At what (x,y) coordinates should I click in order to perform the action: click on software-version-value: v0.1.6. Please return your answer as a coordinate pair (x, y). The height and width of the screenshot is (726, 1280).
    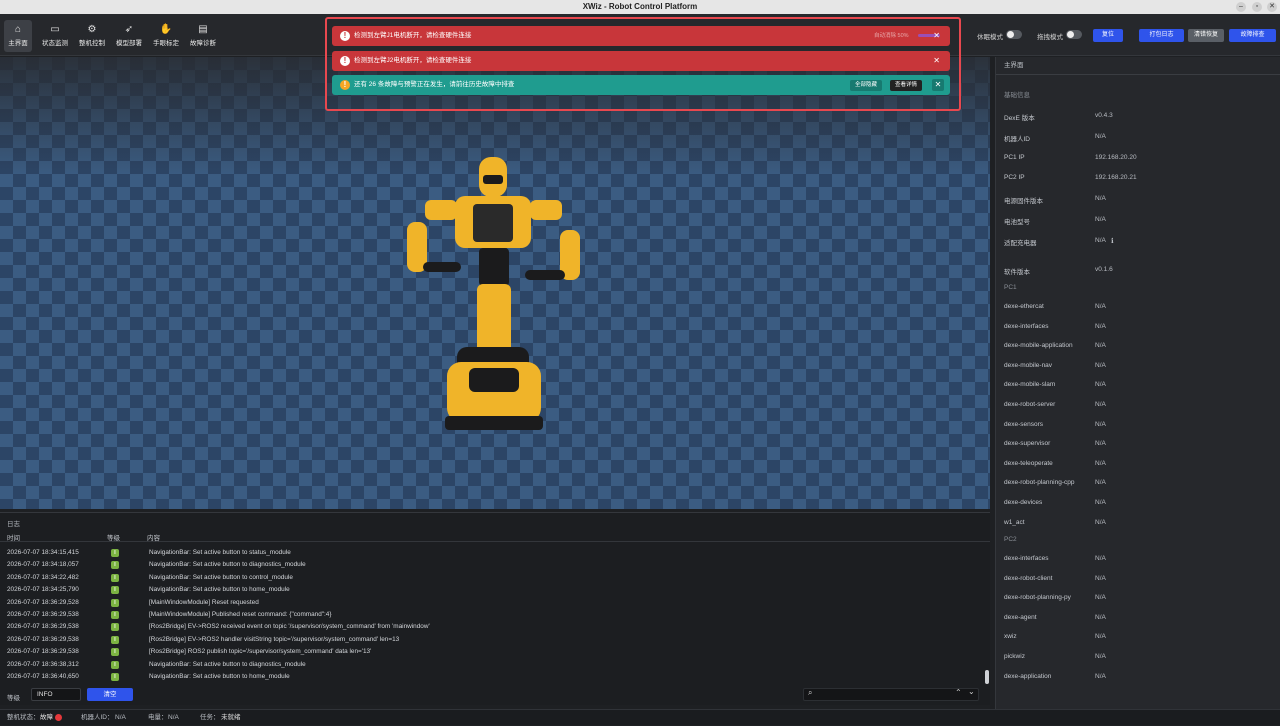
    Looking at the image, I should click on (1104, 269).